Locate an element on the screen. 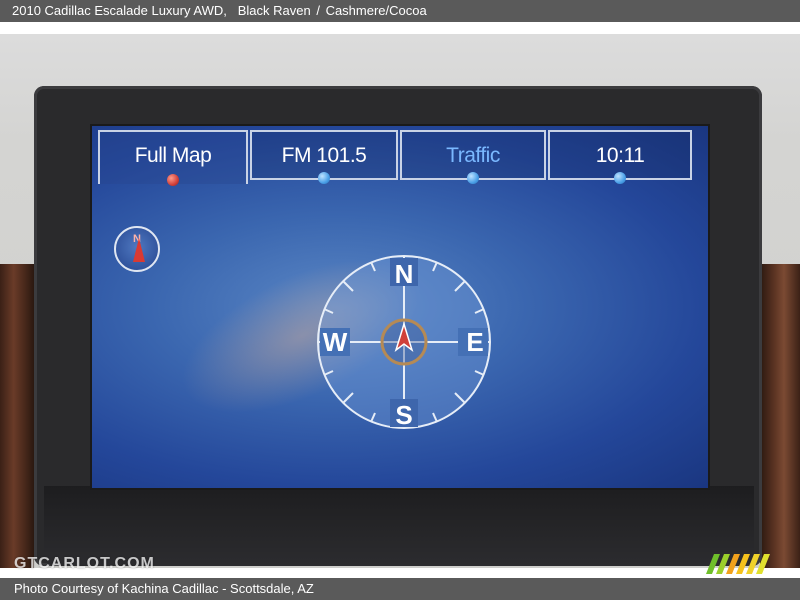  compass-south: S is located at coordinates (403, 415).